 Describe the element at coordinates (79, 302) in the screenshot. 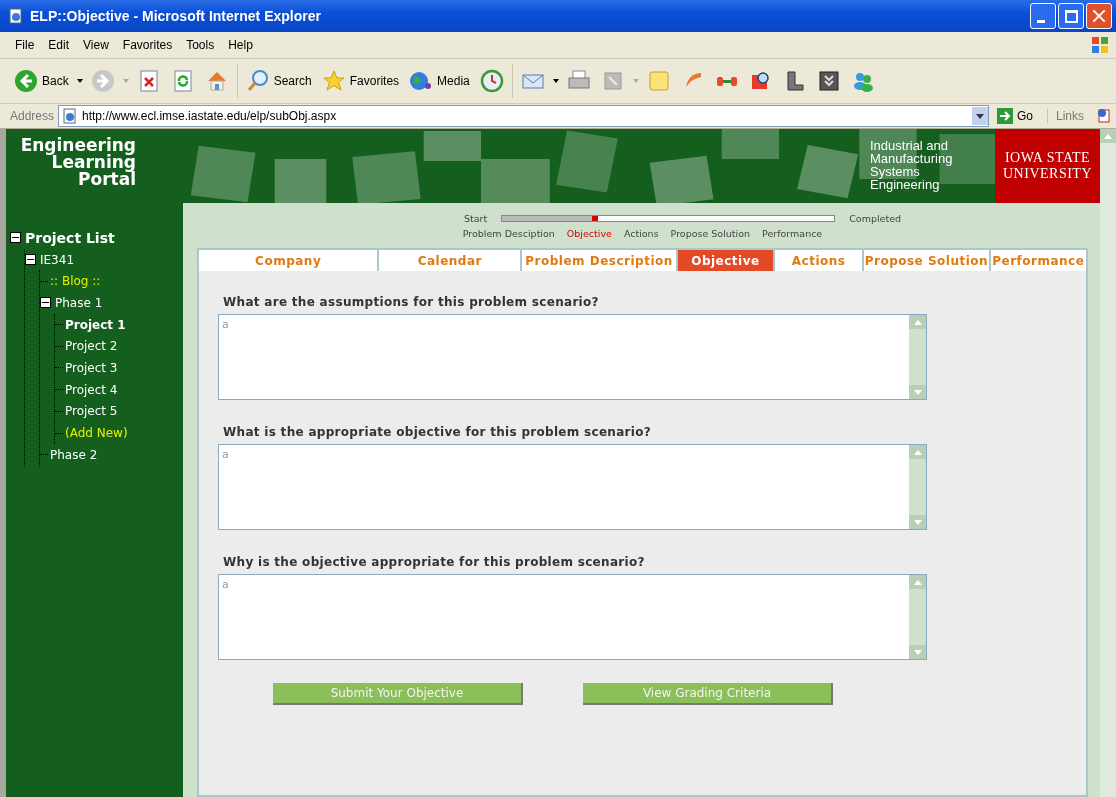

I see `tree-item: Phase 1` at that location.